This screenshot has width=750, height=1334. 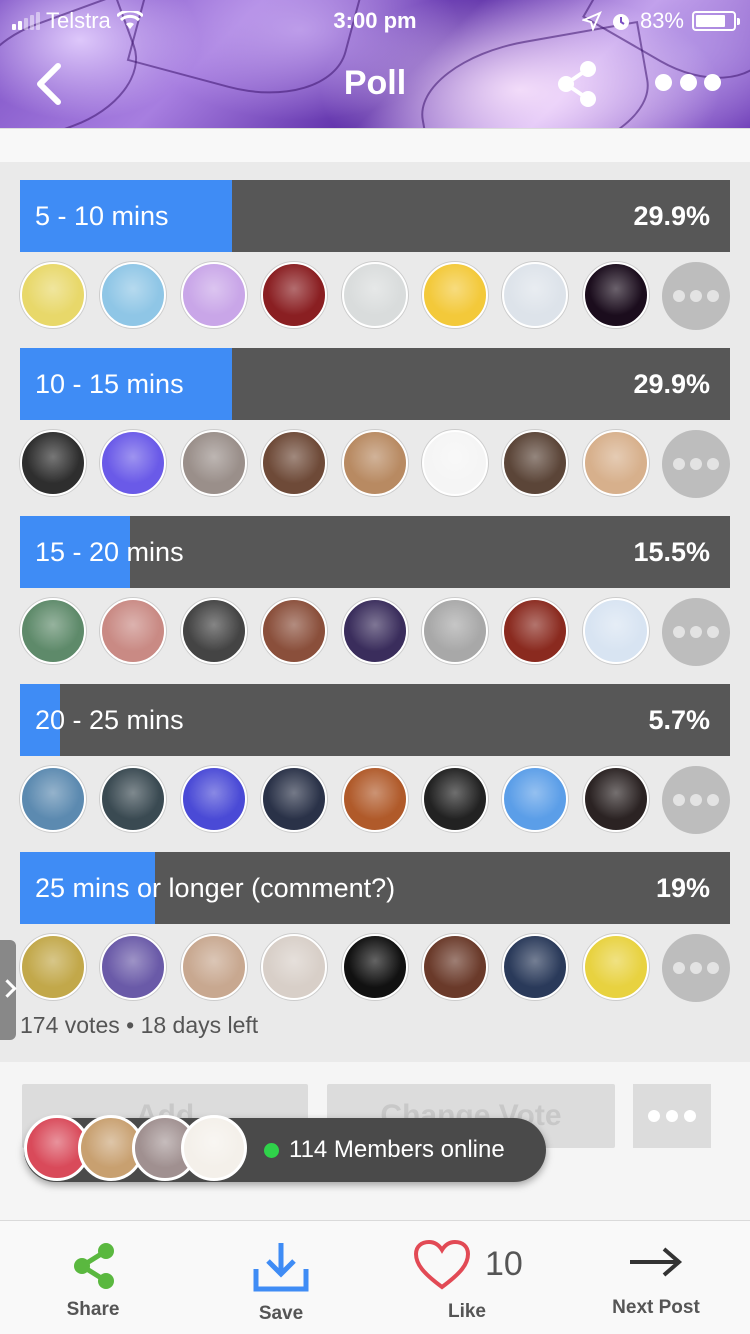 I want to click on next-post-label: Next Post, so click(x=656, y=1307).